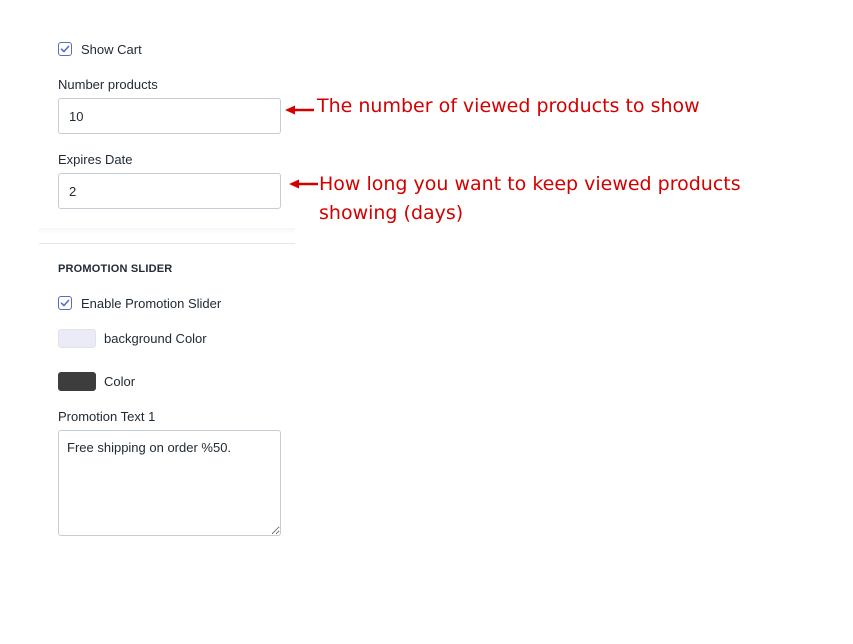  What do you see at coordinates (391, 213) in the screenshot?
I see `expires-annotation-line-2: showing (days)` at bounding box center [391, 213].